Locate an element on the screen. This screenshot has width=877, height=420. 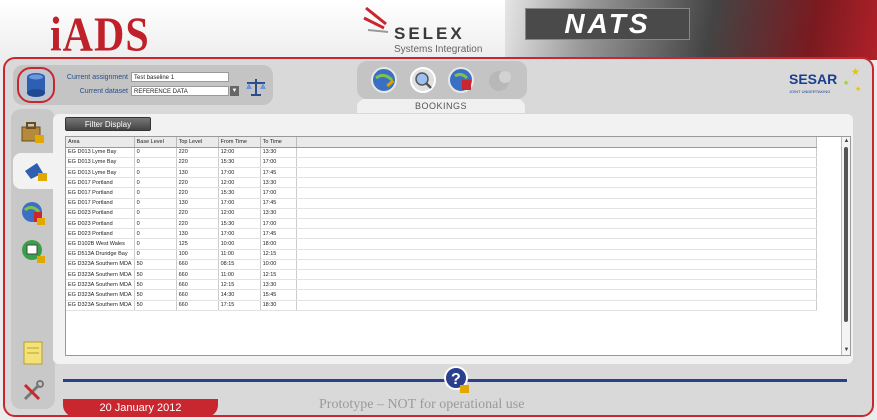
table-row: EG D023 Portland 0 220 12:00 13:30 is located at coordinates (441, 214).